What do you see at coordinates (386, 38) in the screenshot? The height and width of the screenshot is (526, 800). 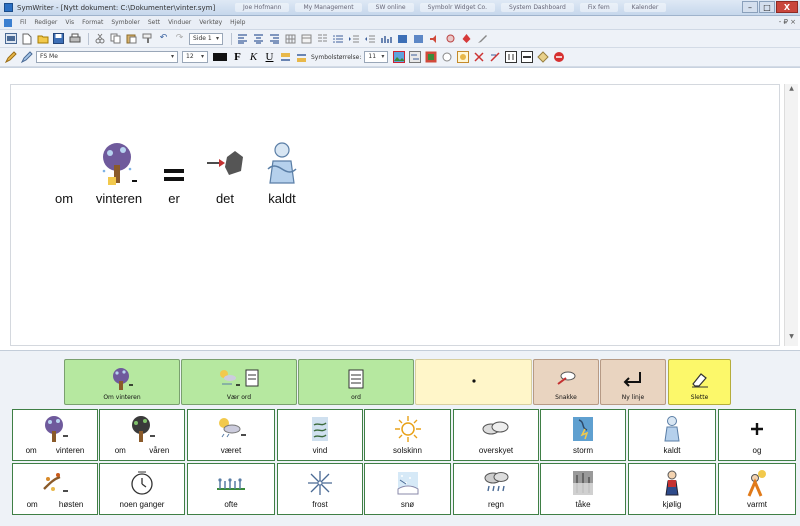 I see `grid-set-icon` at bounding box center [386, 38].